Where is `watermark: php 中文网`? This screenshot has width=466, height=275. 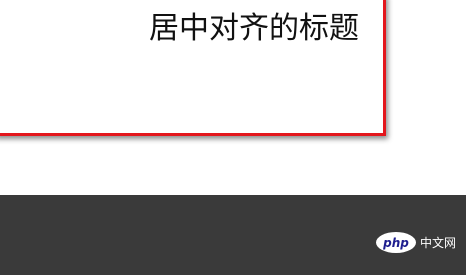
watermark: php 中文网 is located at coordinates (415, 242).